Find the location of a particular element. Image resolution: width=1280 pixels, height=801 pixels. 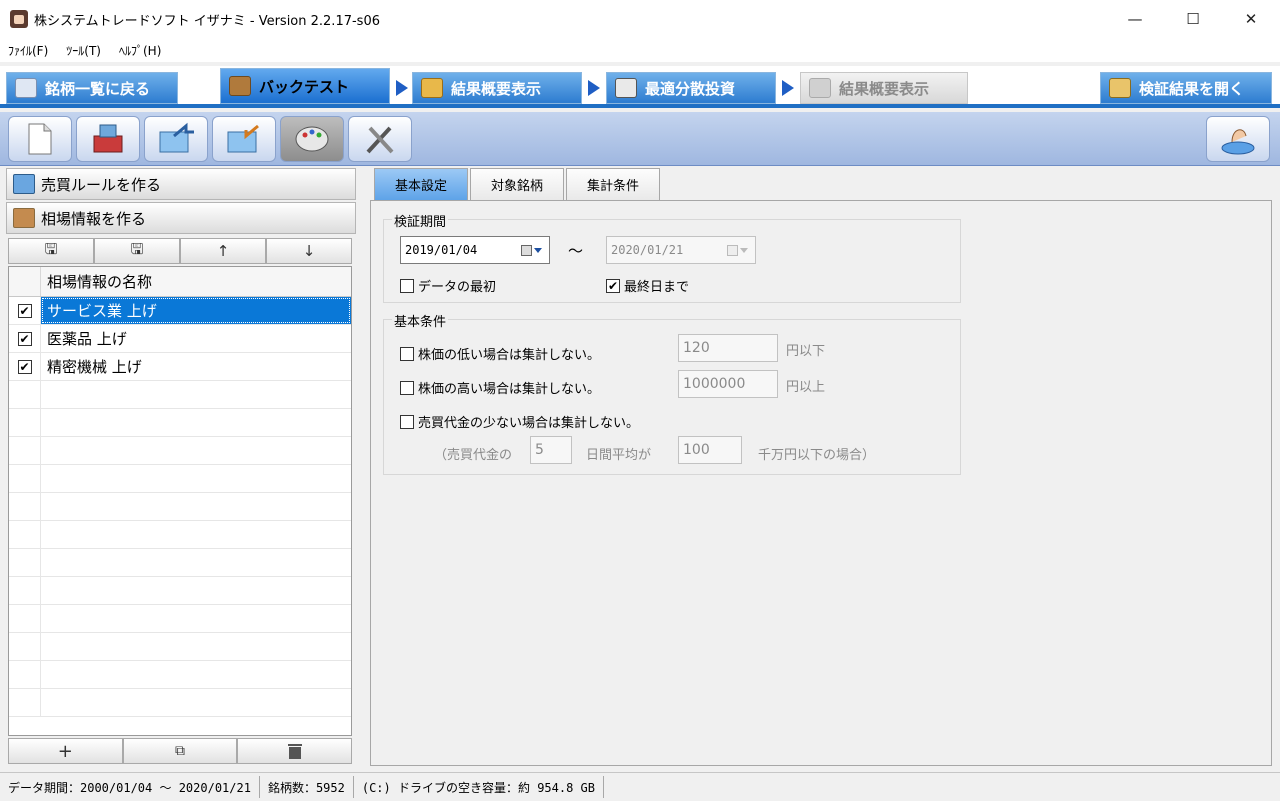

import-button is located at coordinates (244, 139).